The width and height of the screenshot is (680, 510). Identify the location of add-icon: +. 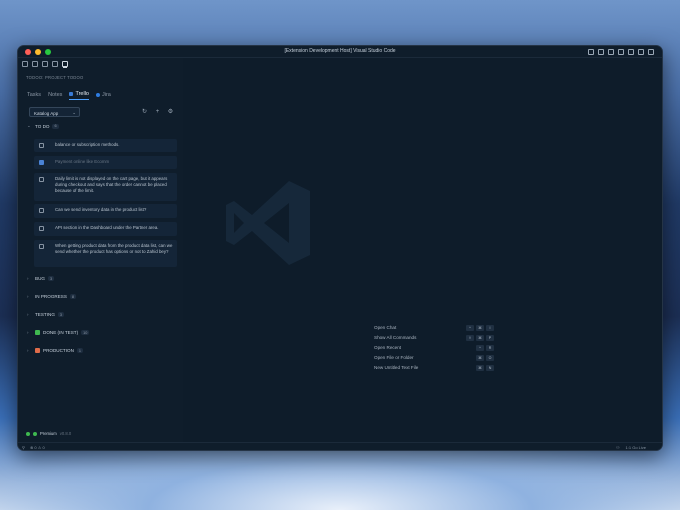
(157, 112).